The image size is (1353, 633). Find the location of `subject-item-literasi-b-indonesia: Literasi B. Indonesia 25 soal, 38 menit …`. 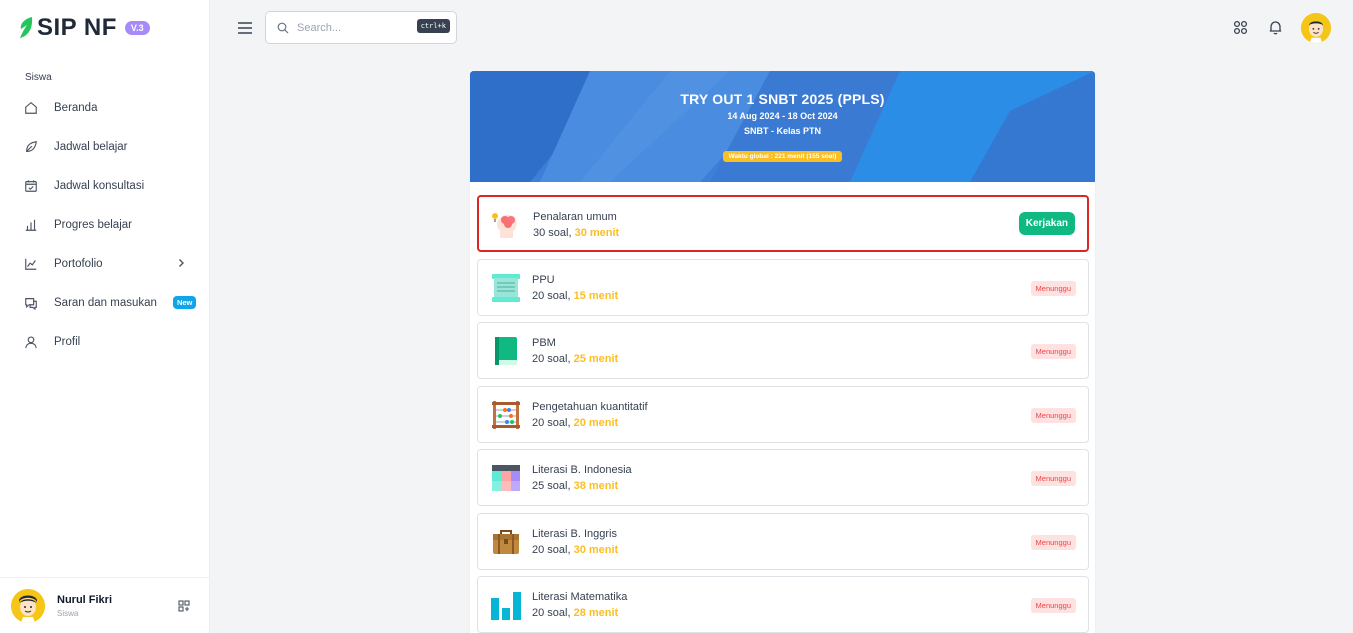

subject-item-literasi-b-indonesia: Literasi B. Indonesia 25 soal, 38 menit … is located at coordinates (783, 477).